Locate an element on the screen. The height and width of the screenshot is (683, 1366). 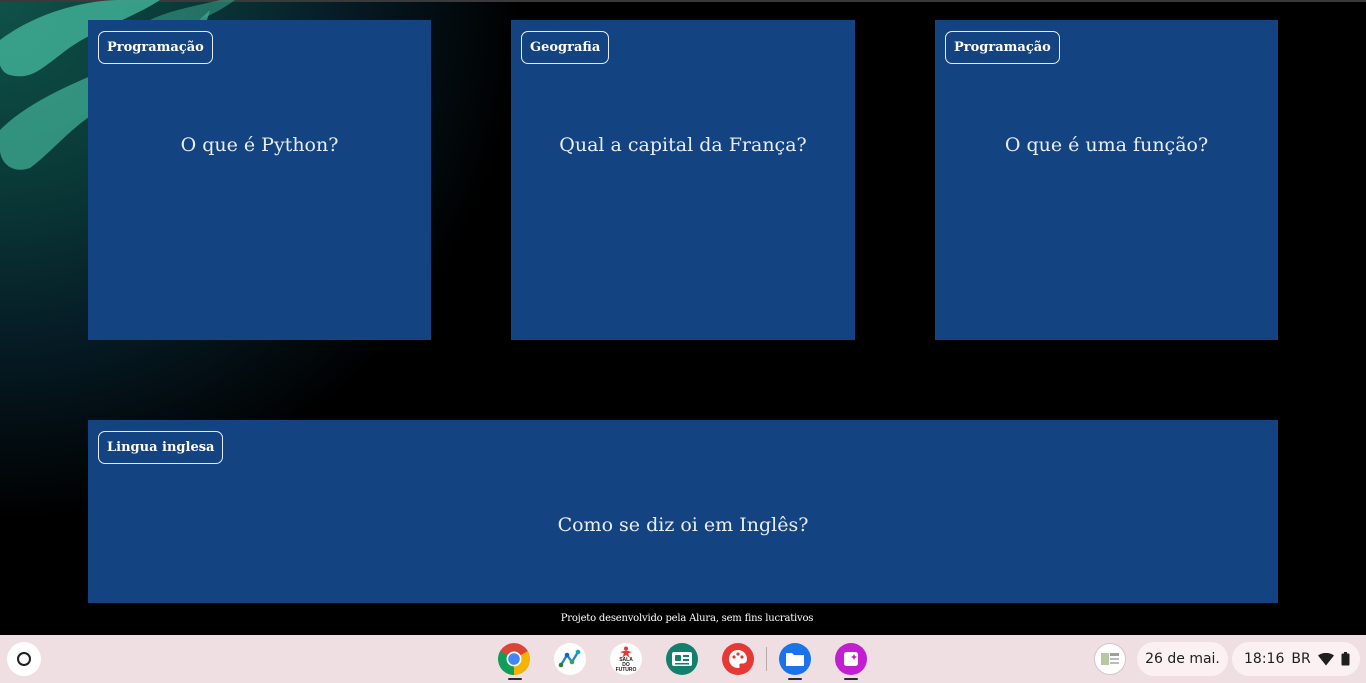
folder-glyph is located at coordinates (795, 659).